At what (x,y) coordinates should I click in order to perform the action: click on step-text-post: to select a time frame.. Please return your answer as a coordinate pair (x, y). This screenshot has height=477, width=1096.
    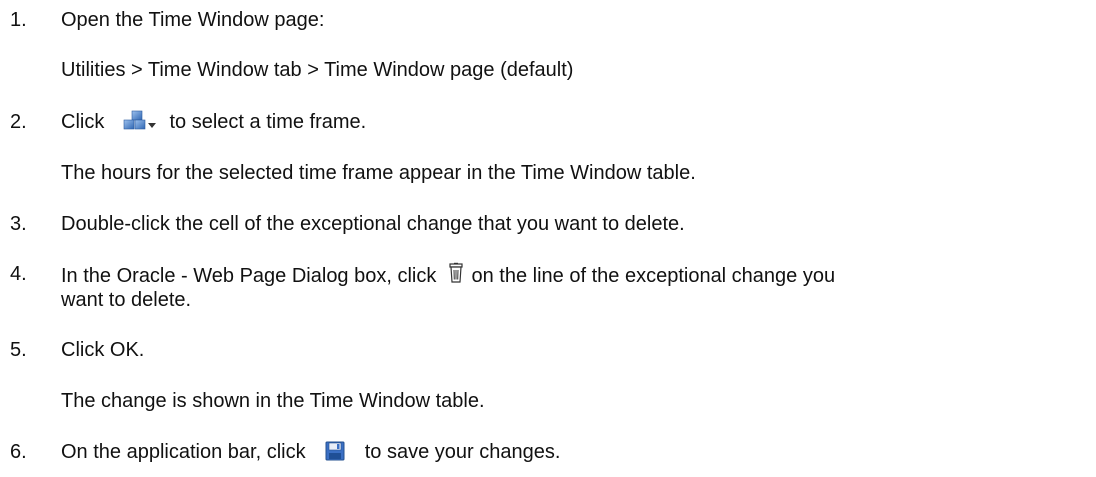
    Looking at the image, I should click on (268, 122).